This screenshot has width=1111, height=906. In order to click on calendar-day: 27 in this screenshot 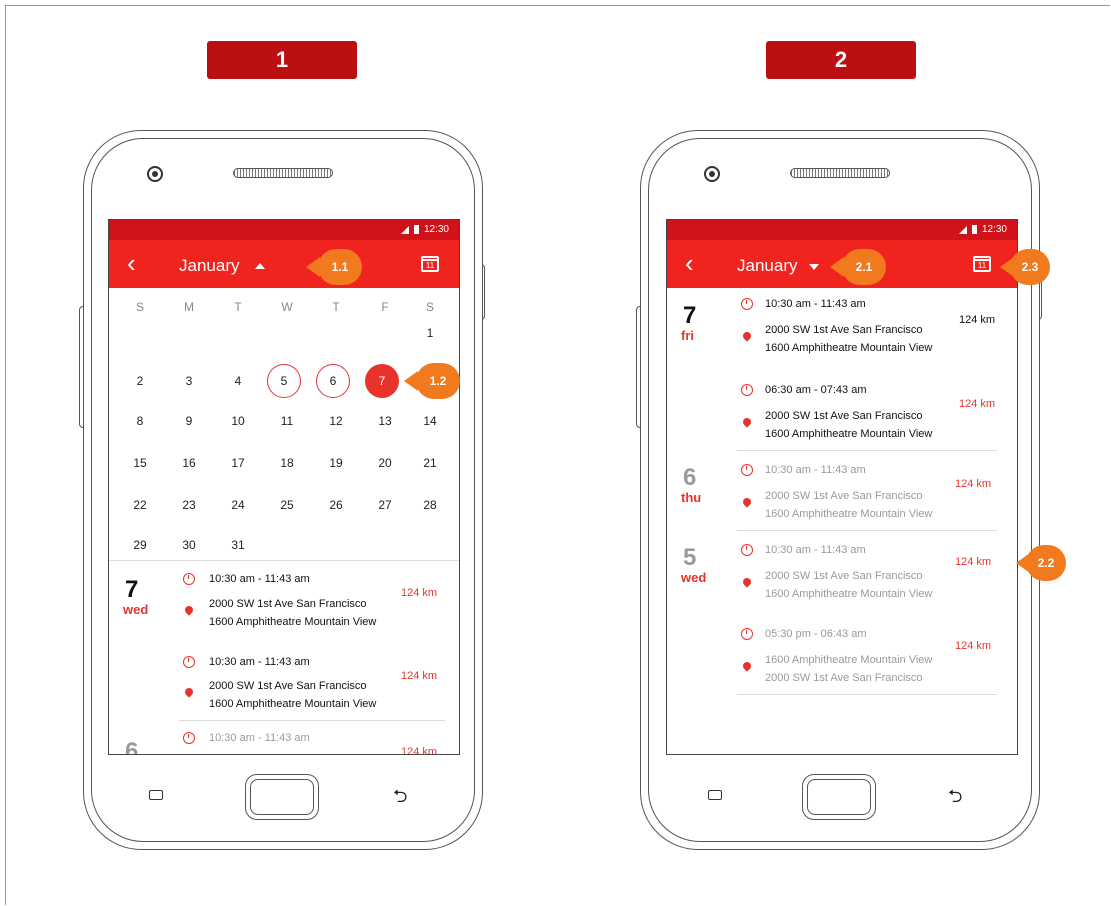, I will do `click(385, 505)`.